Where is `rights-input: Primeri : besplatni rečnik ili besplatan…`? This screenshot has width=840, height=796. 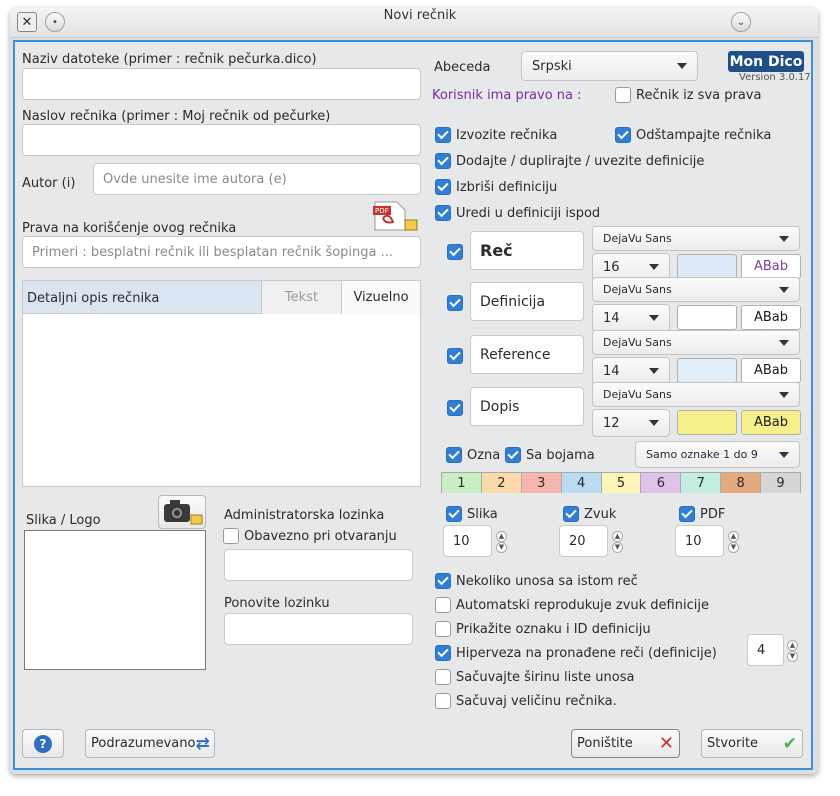
rights-input: Primeri : besplatni rečnik ili besplatan… is located at coordinates (221, 252).